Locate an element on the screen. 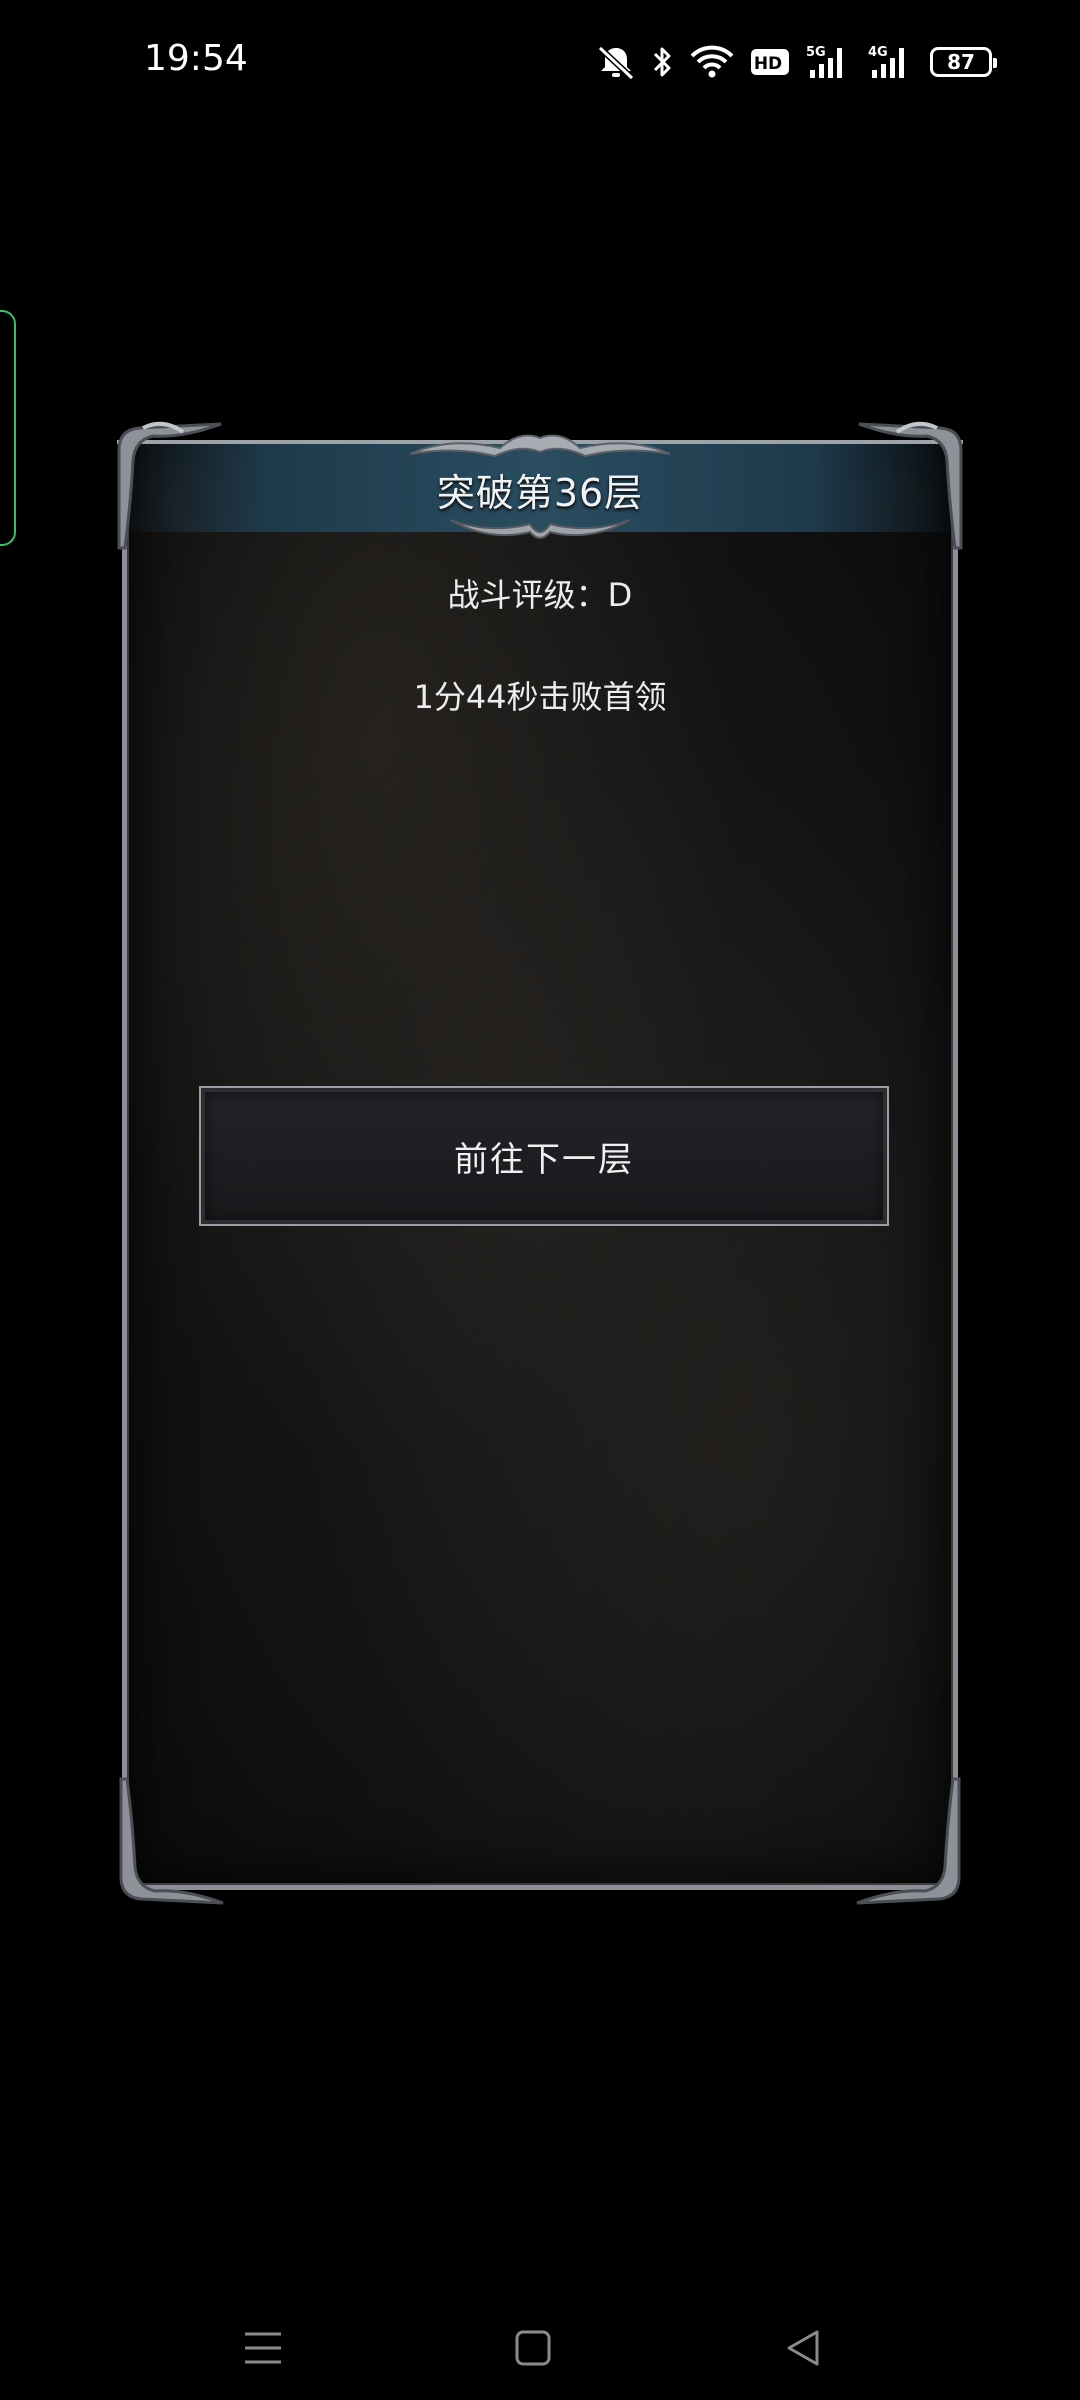  wifi-icon is located at coordinates (712, 62).